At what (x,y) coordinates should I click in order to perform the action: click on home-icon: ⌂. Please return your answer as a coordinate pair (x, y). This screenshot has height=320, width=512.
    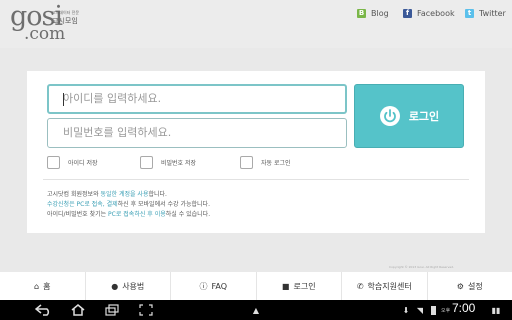
    Looking at the image, I should click on (37, 286).